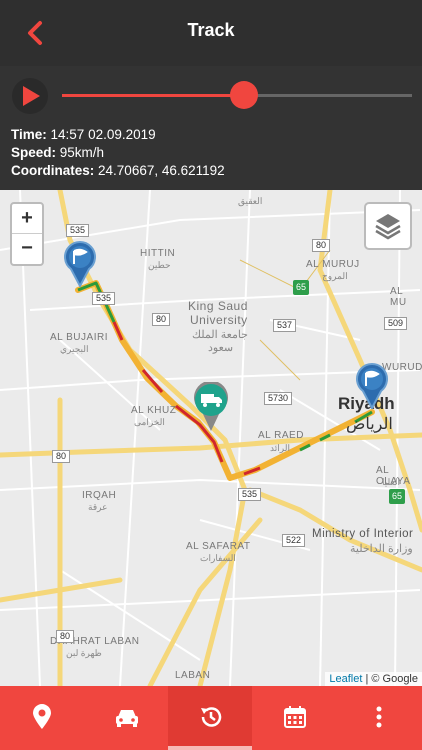 This screenshot has width=422, height=750. Describe the element at coordinates (345, 679) in the screenshot. I see `leaflet-link: Leaflet` at that location.